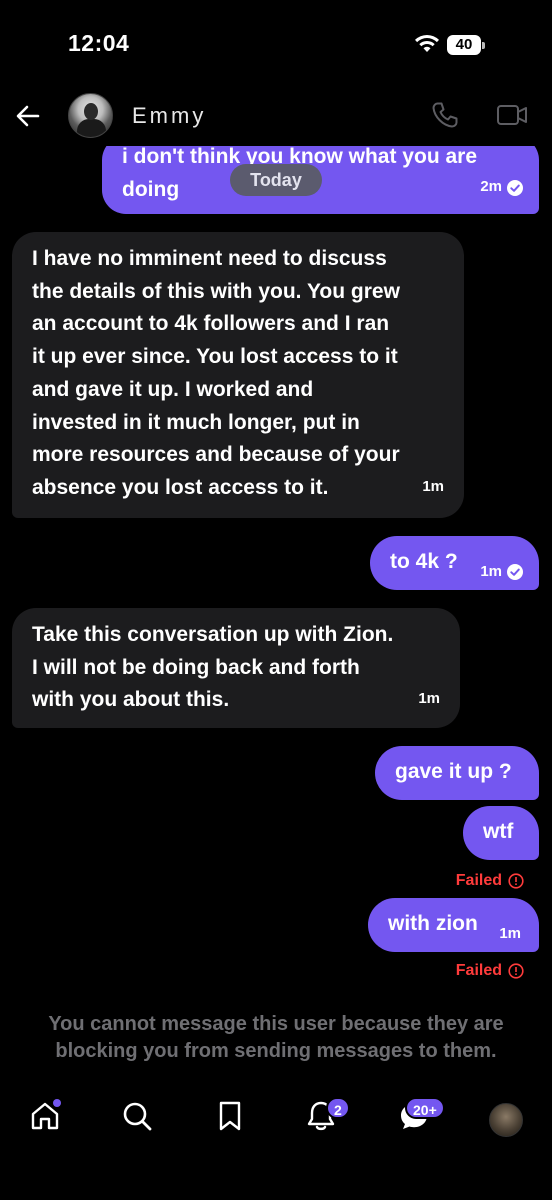 The width and height of the screenshot is (552, 1200). I want to click on wifi-icon, so click(427, 43).